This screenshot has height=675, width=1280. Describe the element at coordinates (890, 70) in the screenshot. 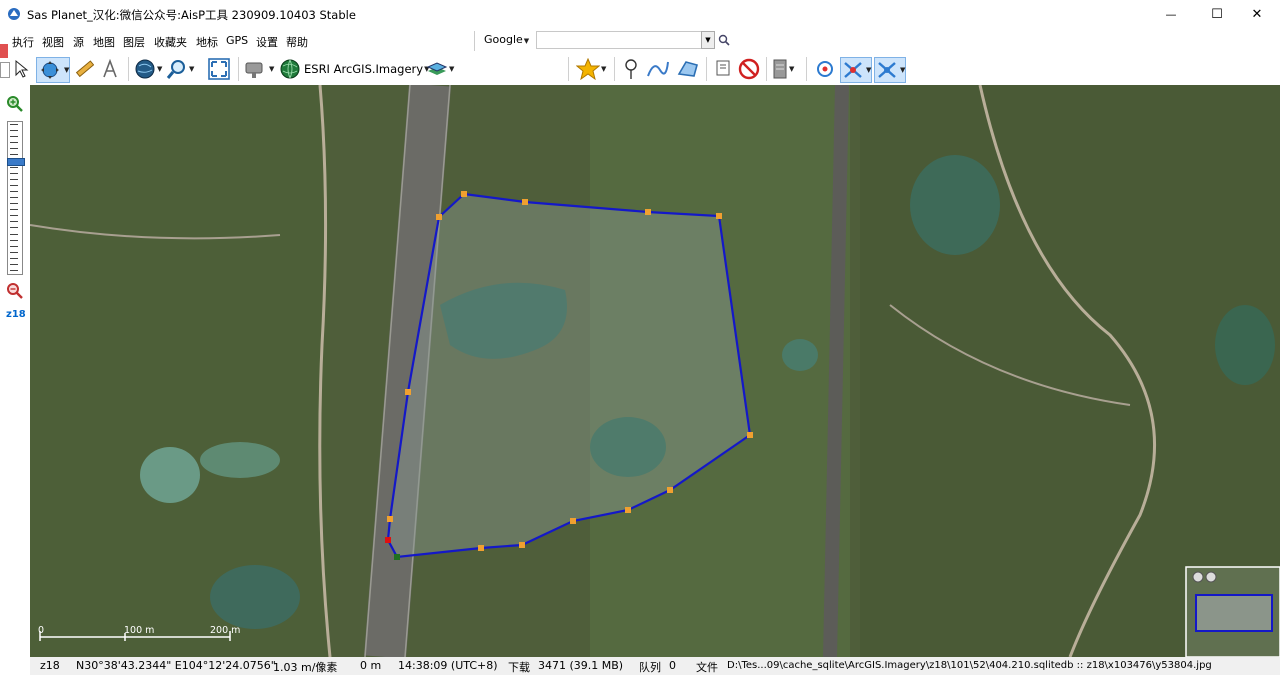

I see `gps-center-button: ▼` at that location.